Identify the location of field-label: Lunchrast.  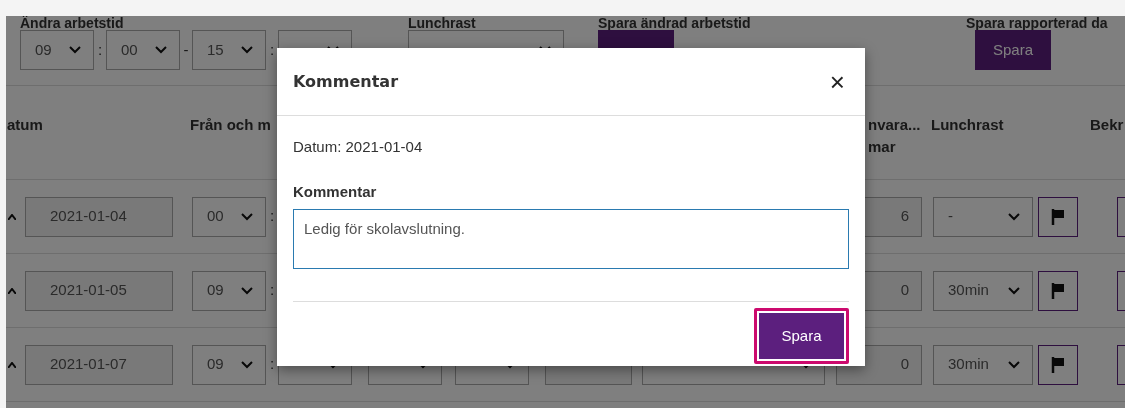
(442, 23).